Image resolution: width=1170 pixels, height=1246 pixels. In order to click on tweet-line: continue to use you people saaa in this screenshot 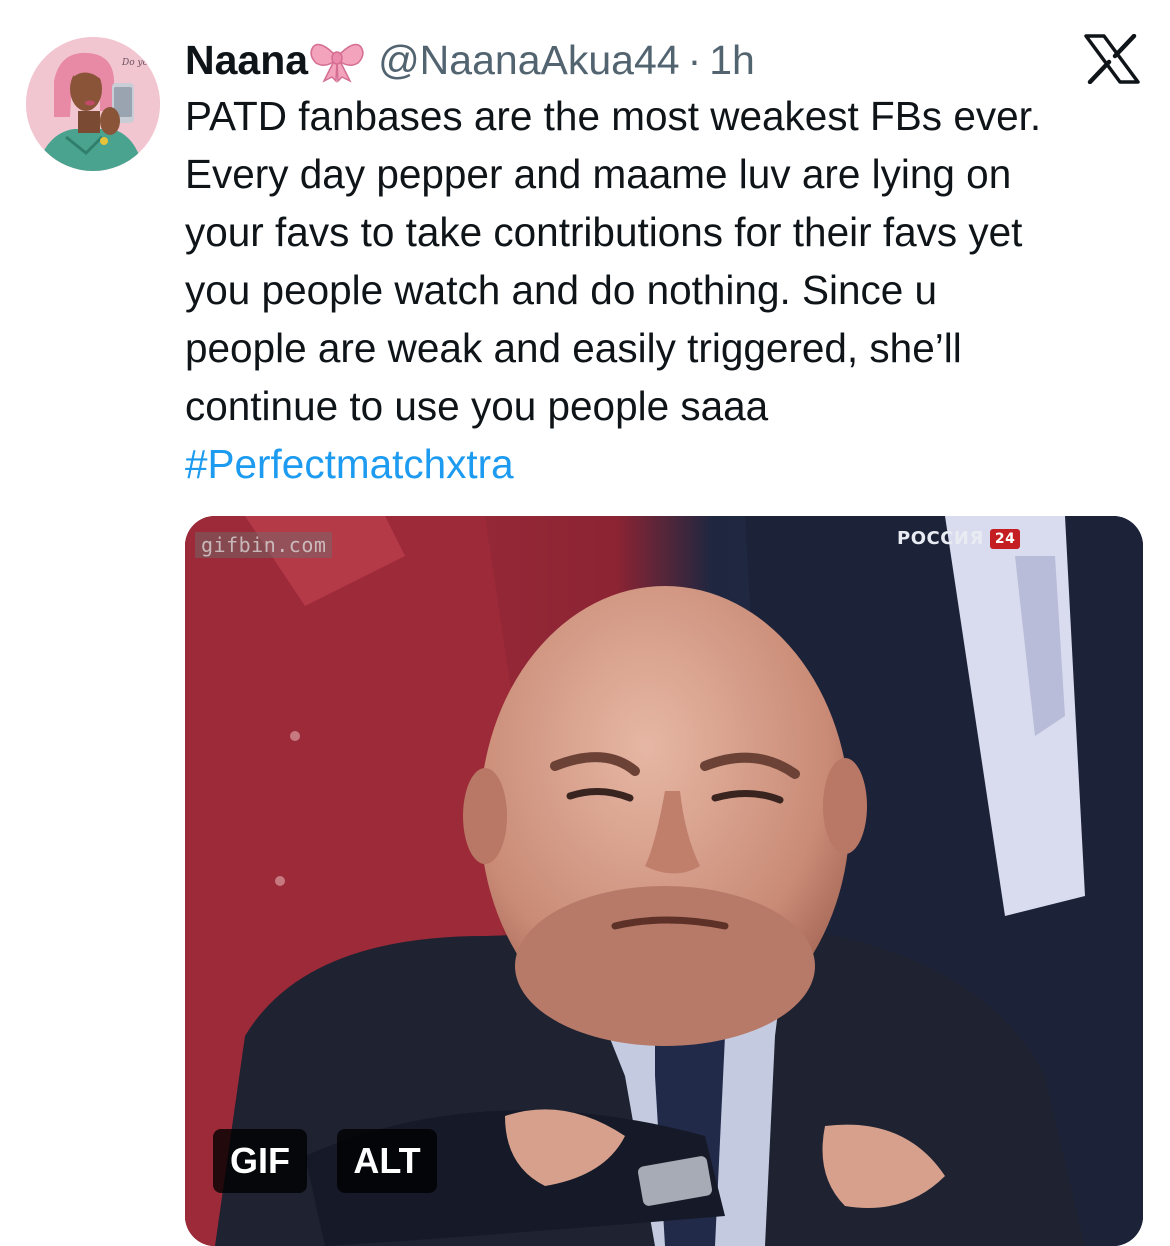, I will do `click(477, 406)`.